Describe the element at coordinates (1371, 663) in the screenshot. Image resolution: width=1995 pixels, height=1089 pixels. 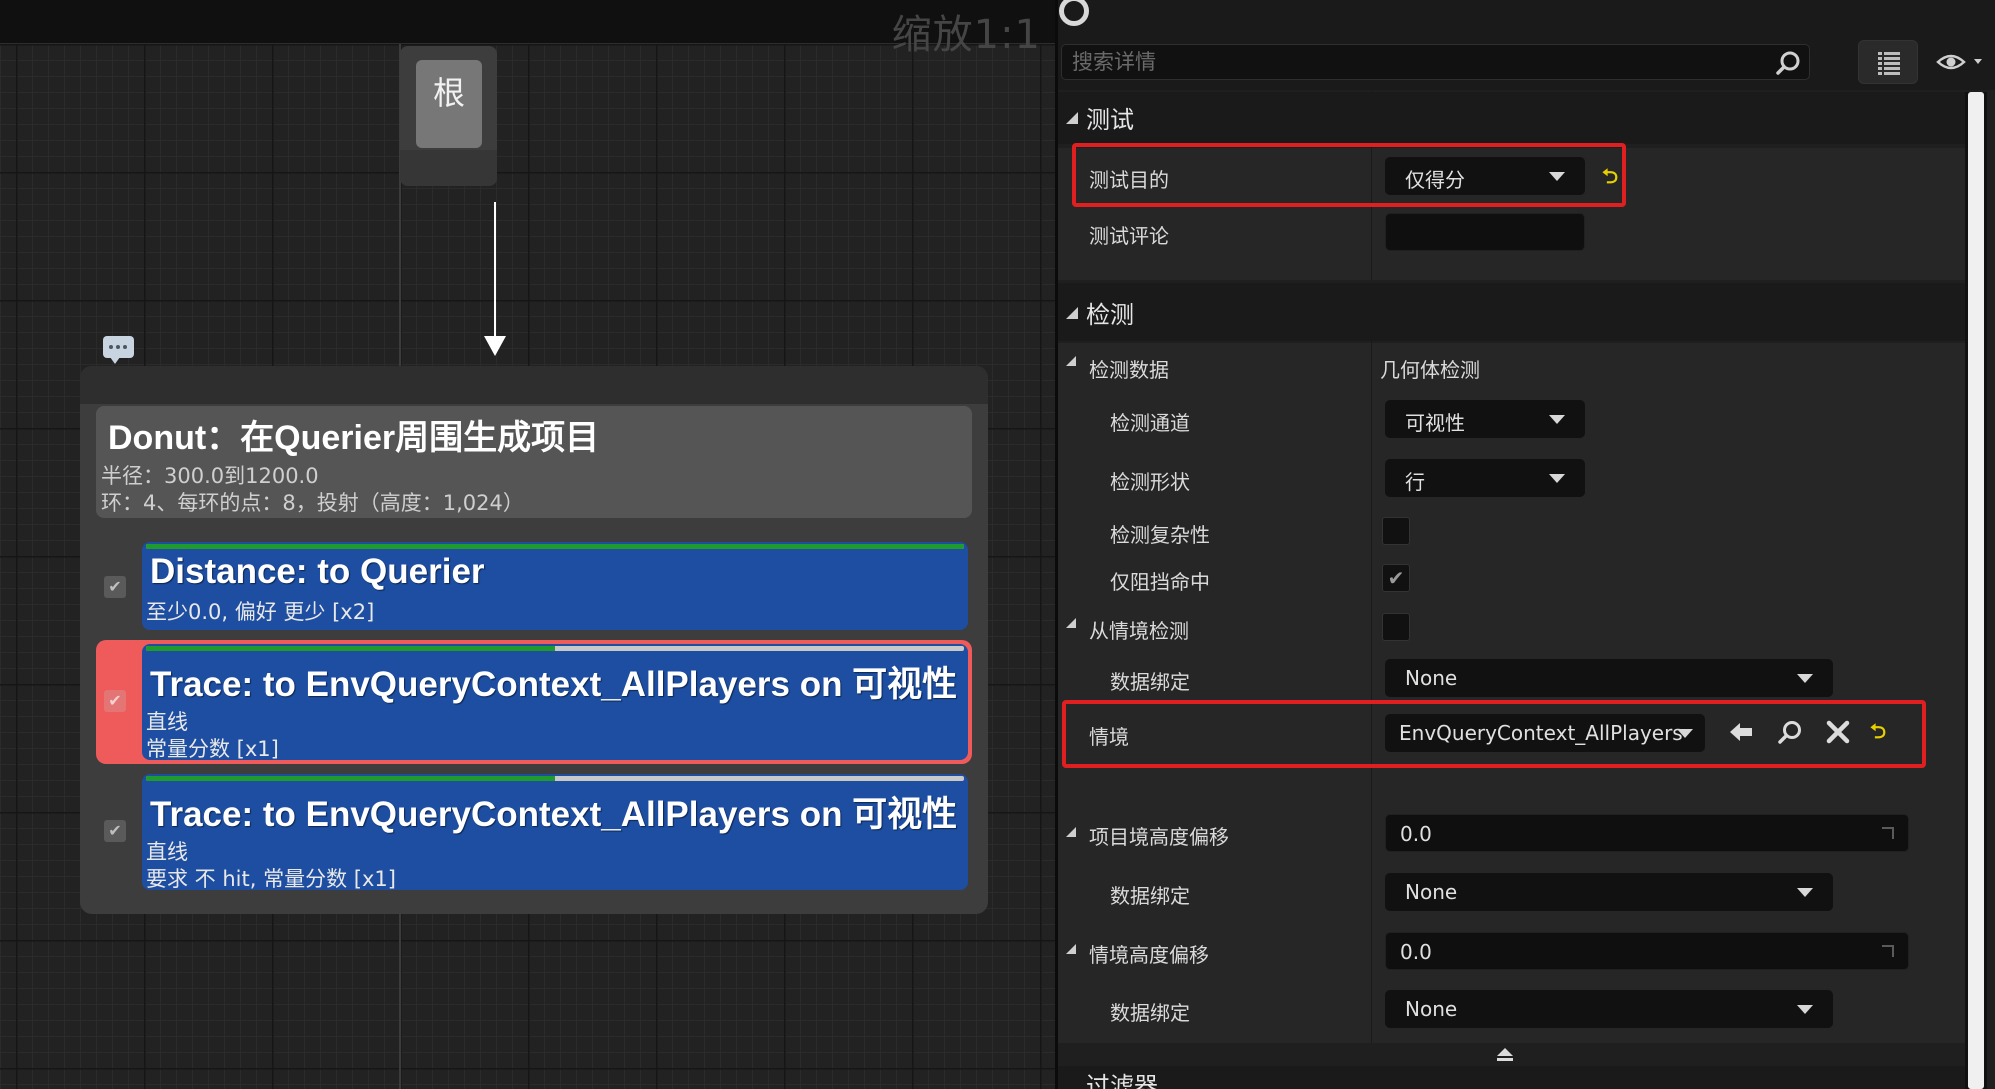
I see `column-separator` at that location.